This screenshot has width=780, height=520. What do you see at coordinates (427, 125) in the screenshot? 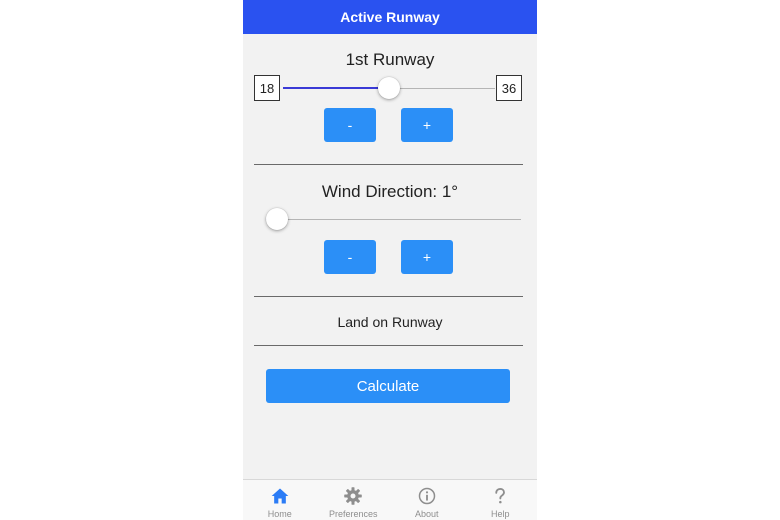
I see `runway-increment-button: +` at bounding box center [427, 125].